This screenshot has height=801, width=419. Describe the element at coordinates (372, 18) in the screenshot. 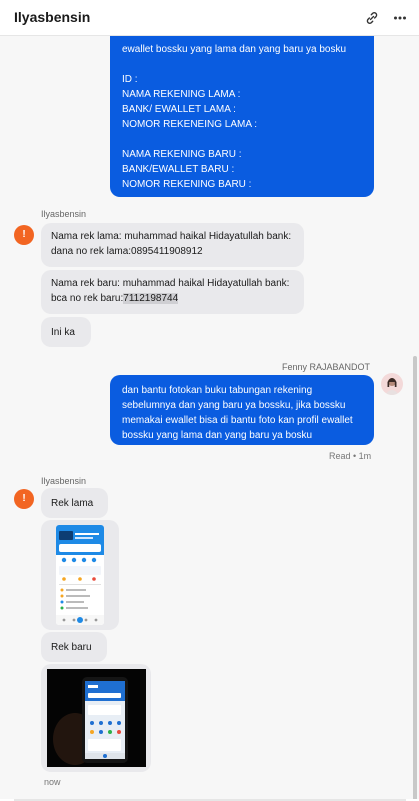

I see `link-icon` at that location.